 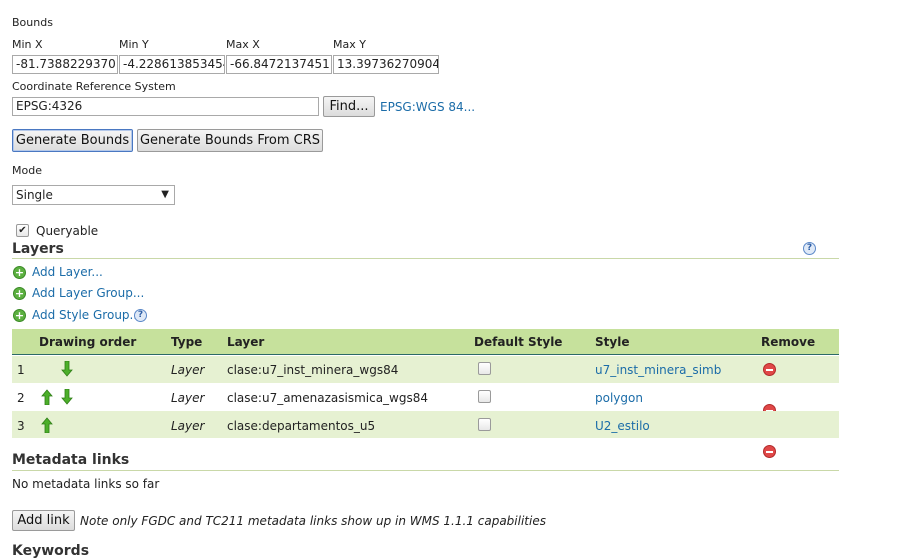 I want to click on col-type: Type, so click(x=187, y=342).